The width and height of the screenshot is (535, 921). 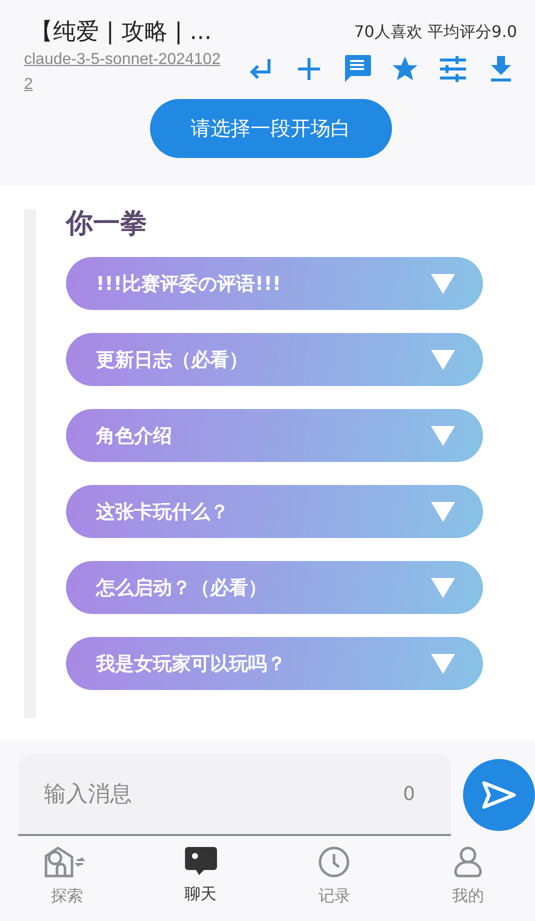 I want to click on rating-stats: 70人喜欢 平均评分9.0, so click(x=435, y=32).